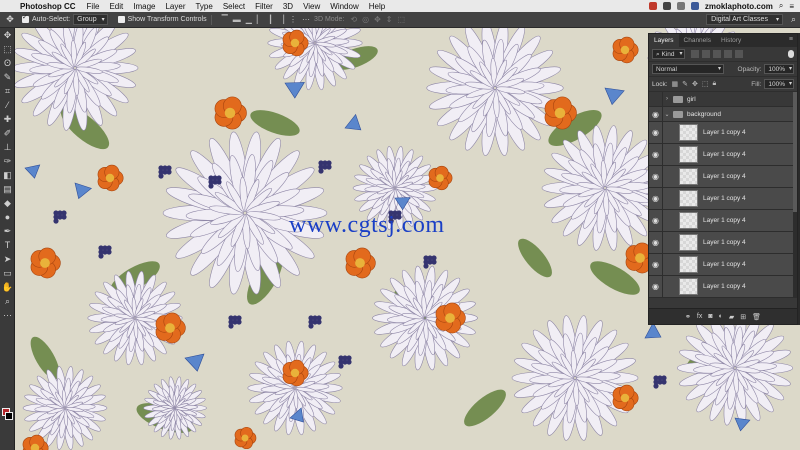 This screenshot has height=450, width=800. I want to click on history-brush-icon: ✑, so click(7, 161).